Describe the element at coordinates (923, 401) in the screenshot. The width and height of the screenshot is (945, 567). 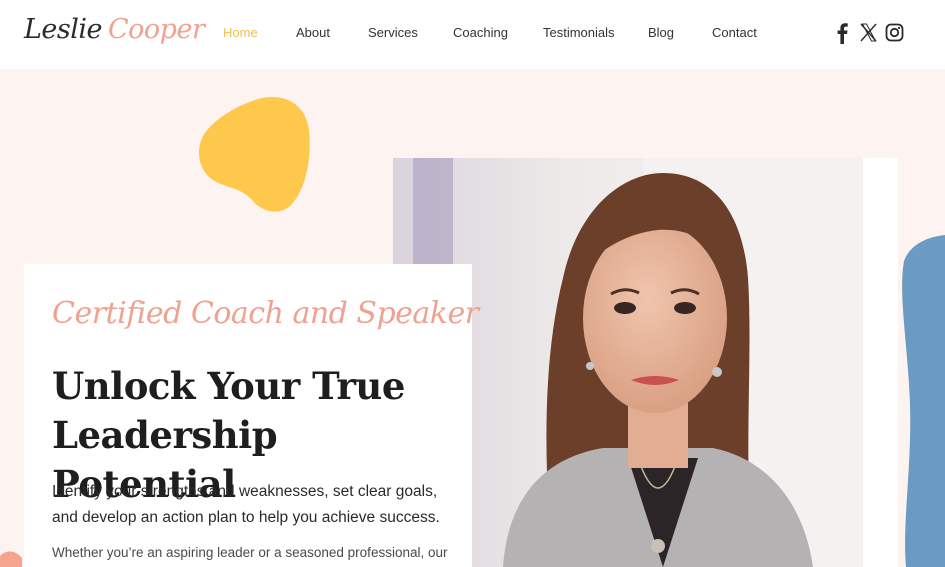
I see `blue-blob-decoration` at that location.